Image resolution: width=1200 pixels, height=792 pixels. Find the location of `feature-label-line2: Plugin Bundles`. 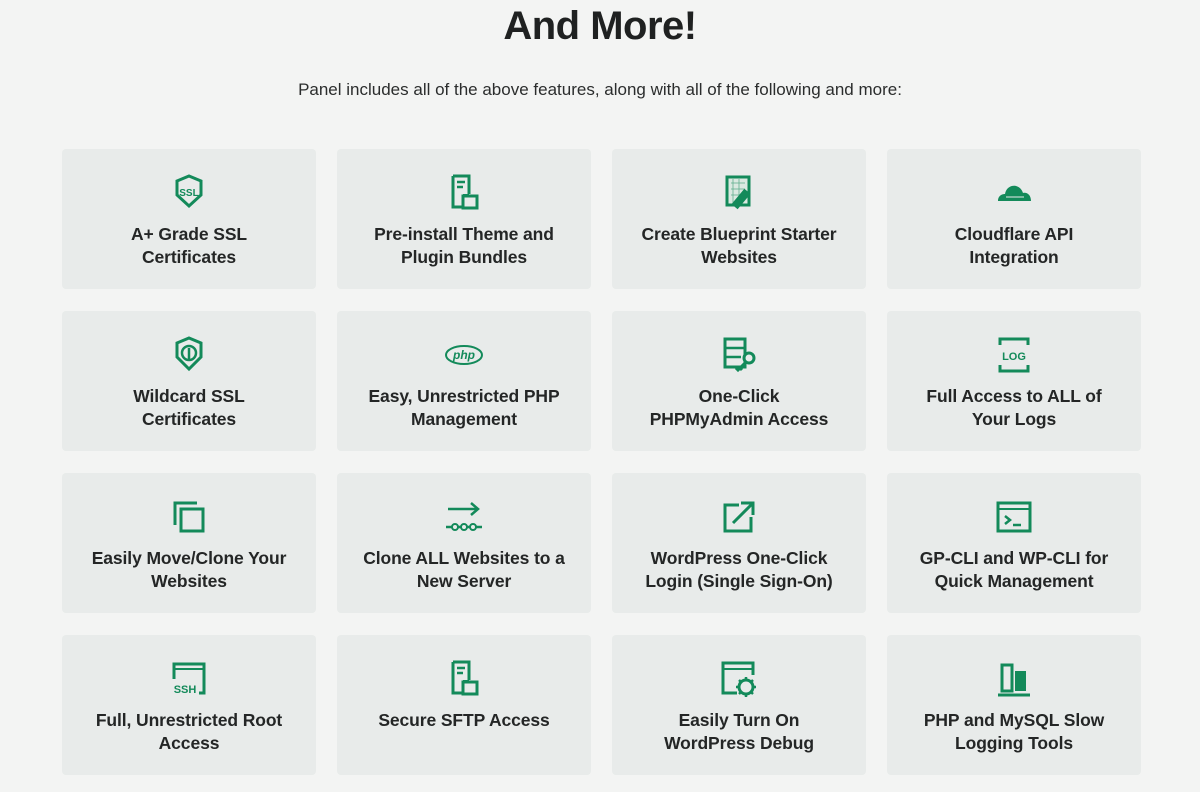

feature-label-line2: Plugin Bundles is located at coordinates (464, 257).